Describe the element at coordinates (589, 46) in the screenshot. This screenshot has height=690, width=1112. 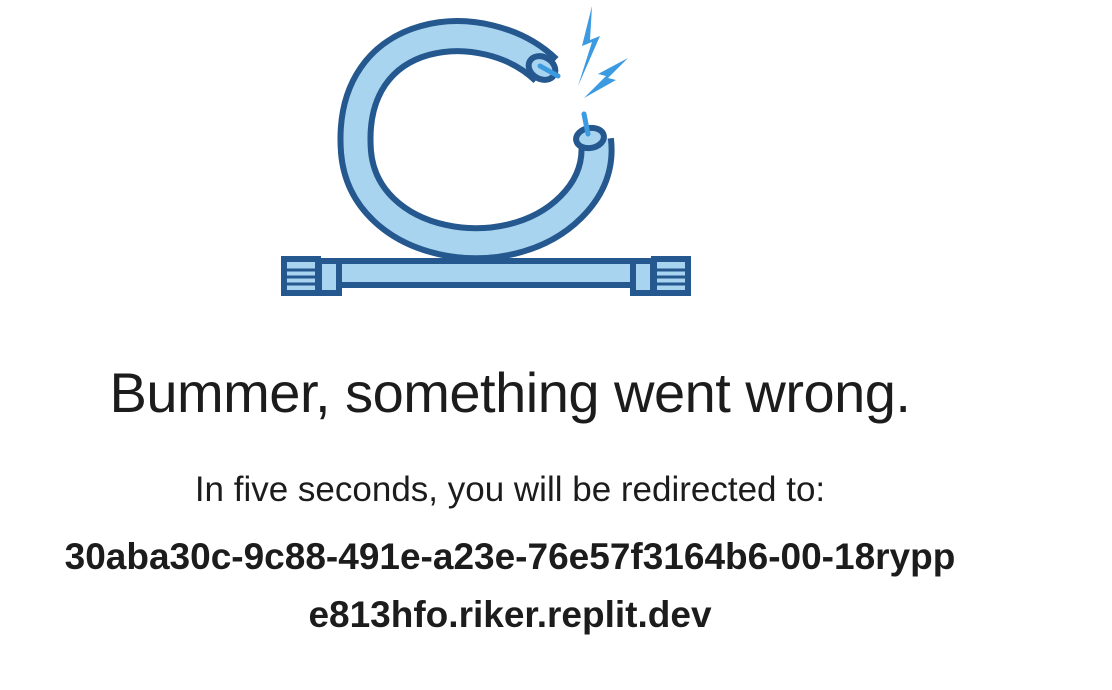
I see `lightning-bolt-icon` at that location.